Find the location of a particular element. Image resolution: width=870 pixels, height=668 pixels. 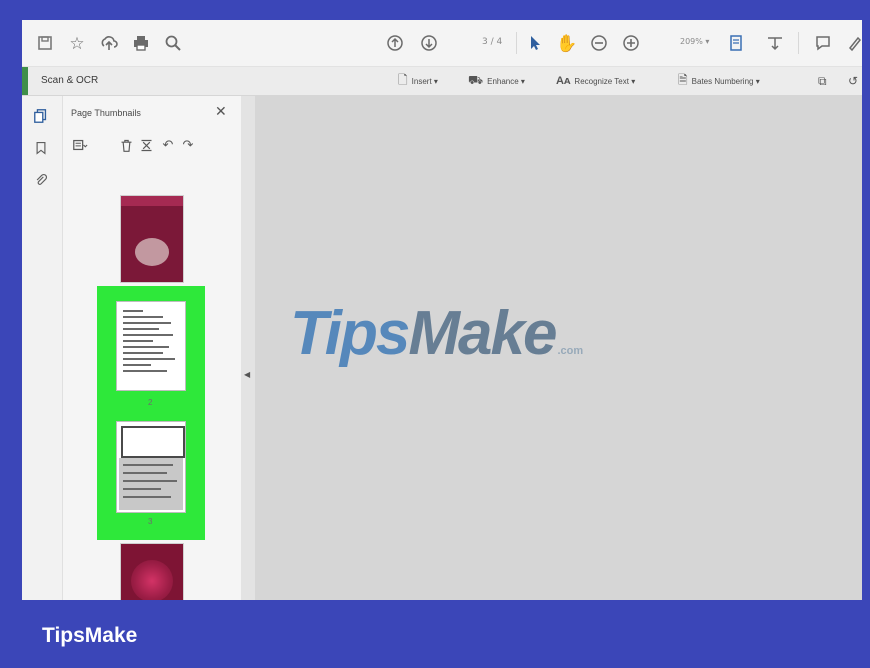

search-icon is located at coordinates (173, 43).